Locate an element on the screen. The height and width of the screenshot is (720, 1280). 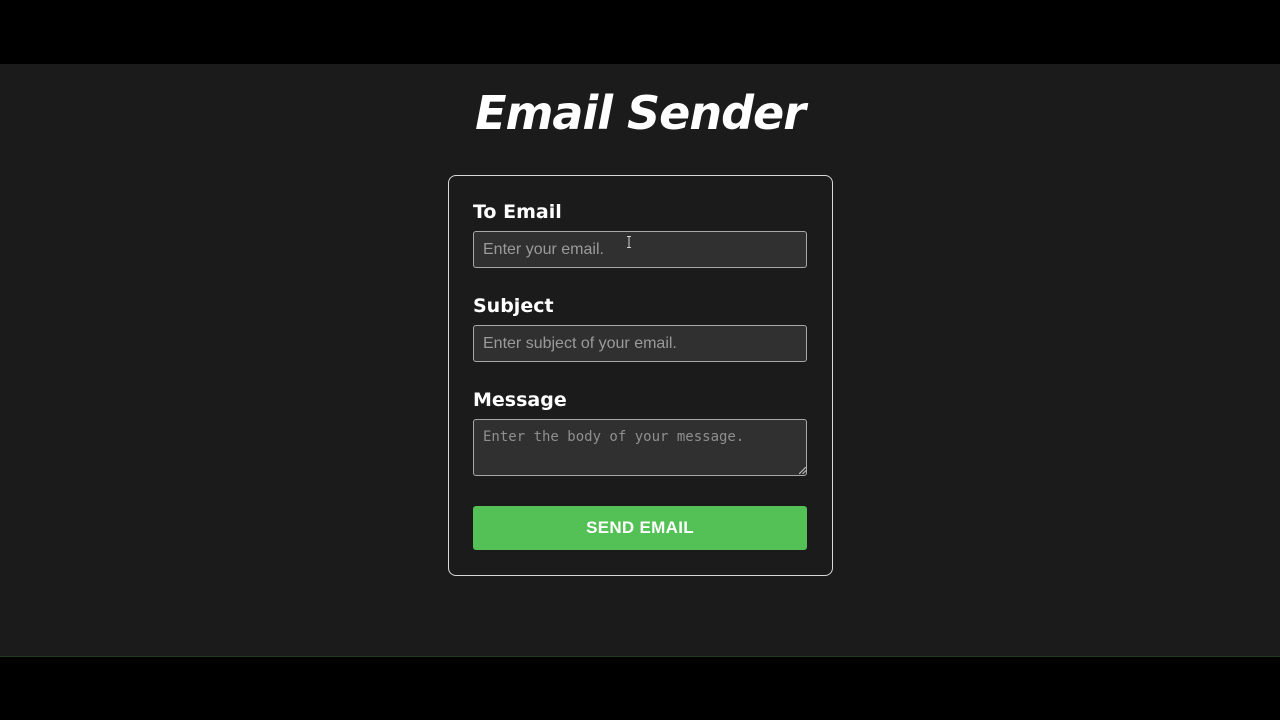
send-email-button: SEND EMAIL is located at coordinates (640, 528).